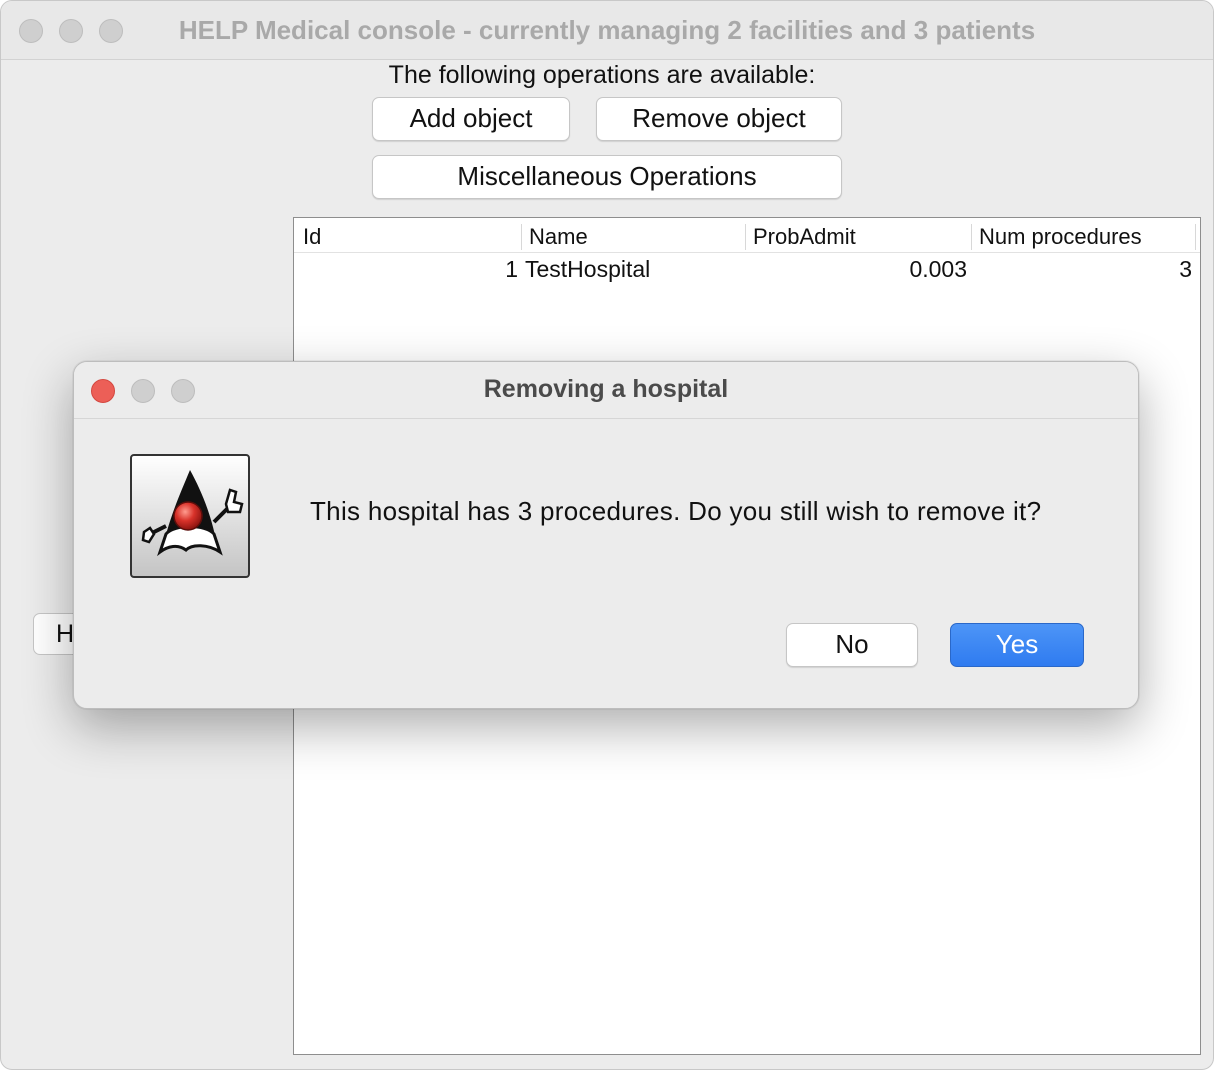 The image size is (1214, 1070). What do you see at coordinates (1017, 645) in the screenshot?
I see `yes-button: Yes` at bounding box center [1017, 645].